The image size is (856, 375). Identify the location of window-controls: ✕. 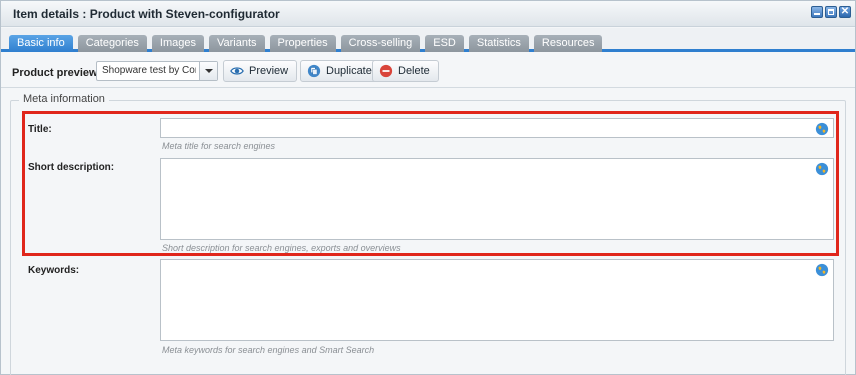
(831, 12).